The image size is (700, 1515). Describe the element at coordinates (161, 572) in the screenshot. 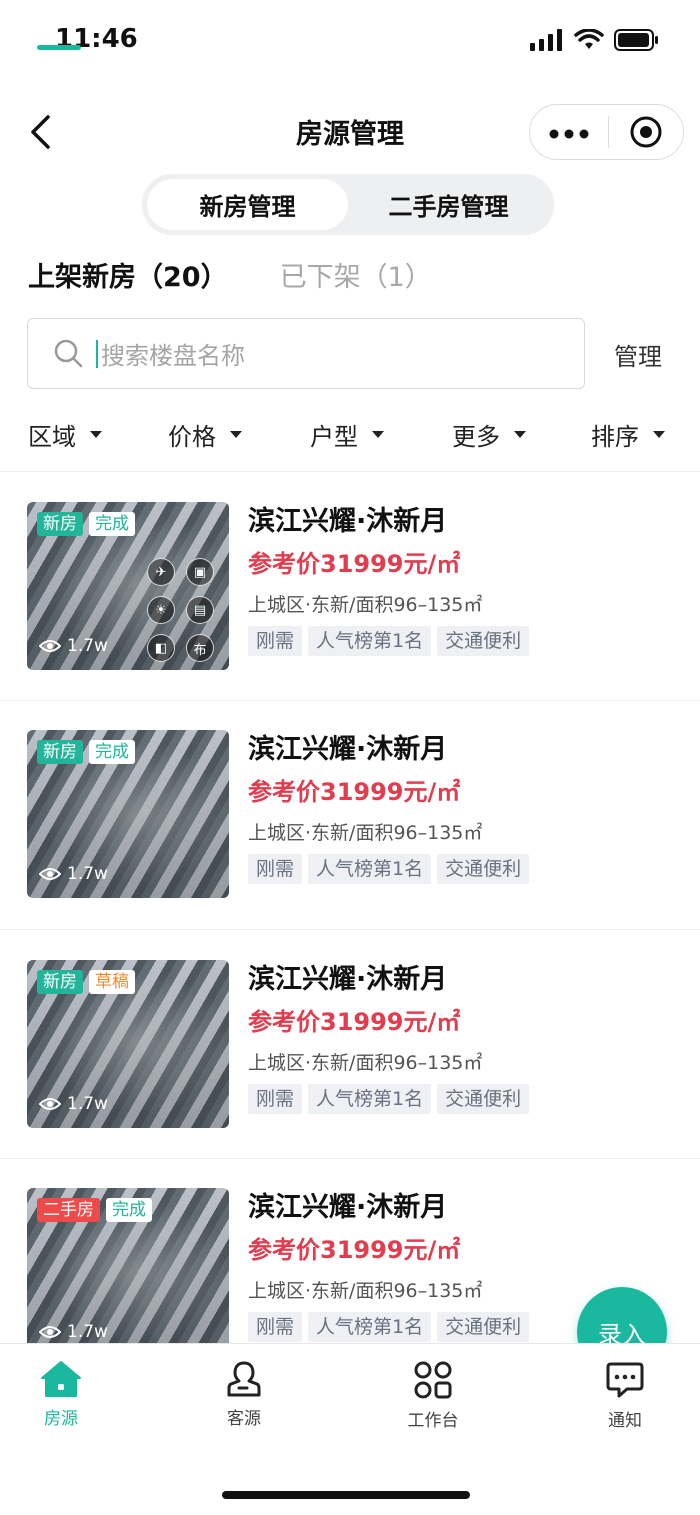

I see `helicopter-icon: ✈` at that location.